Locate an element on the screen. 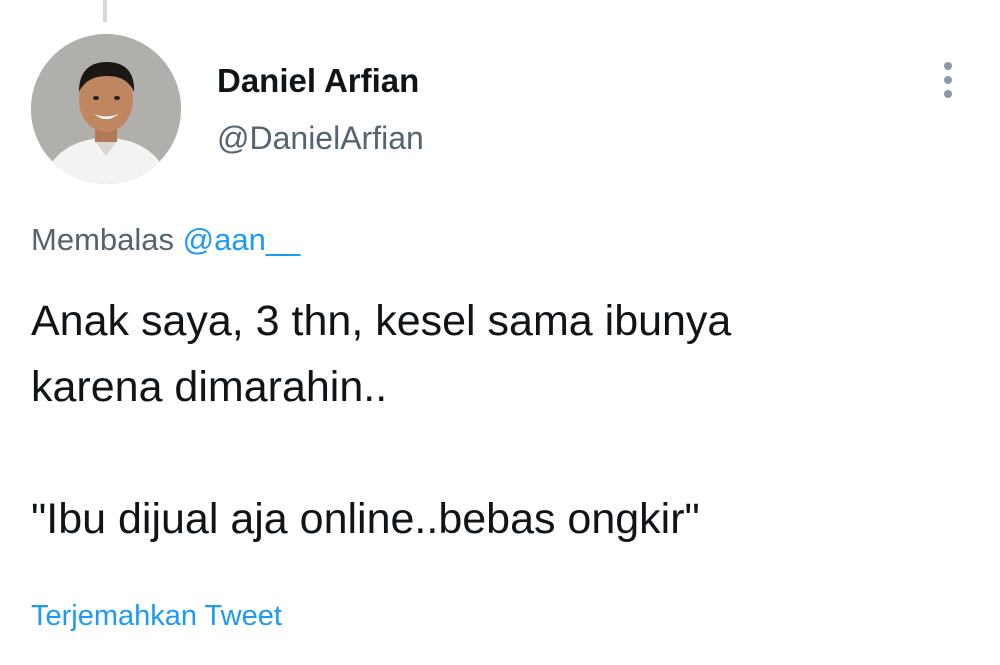  more-options-button is located at coordinates (948, 80).